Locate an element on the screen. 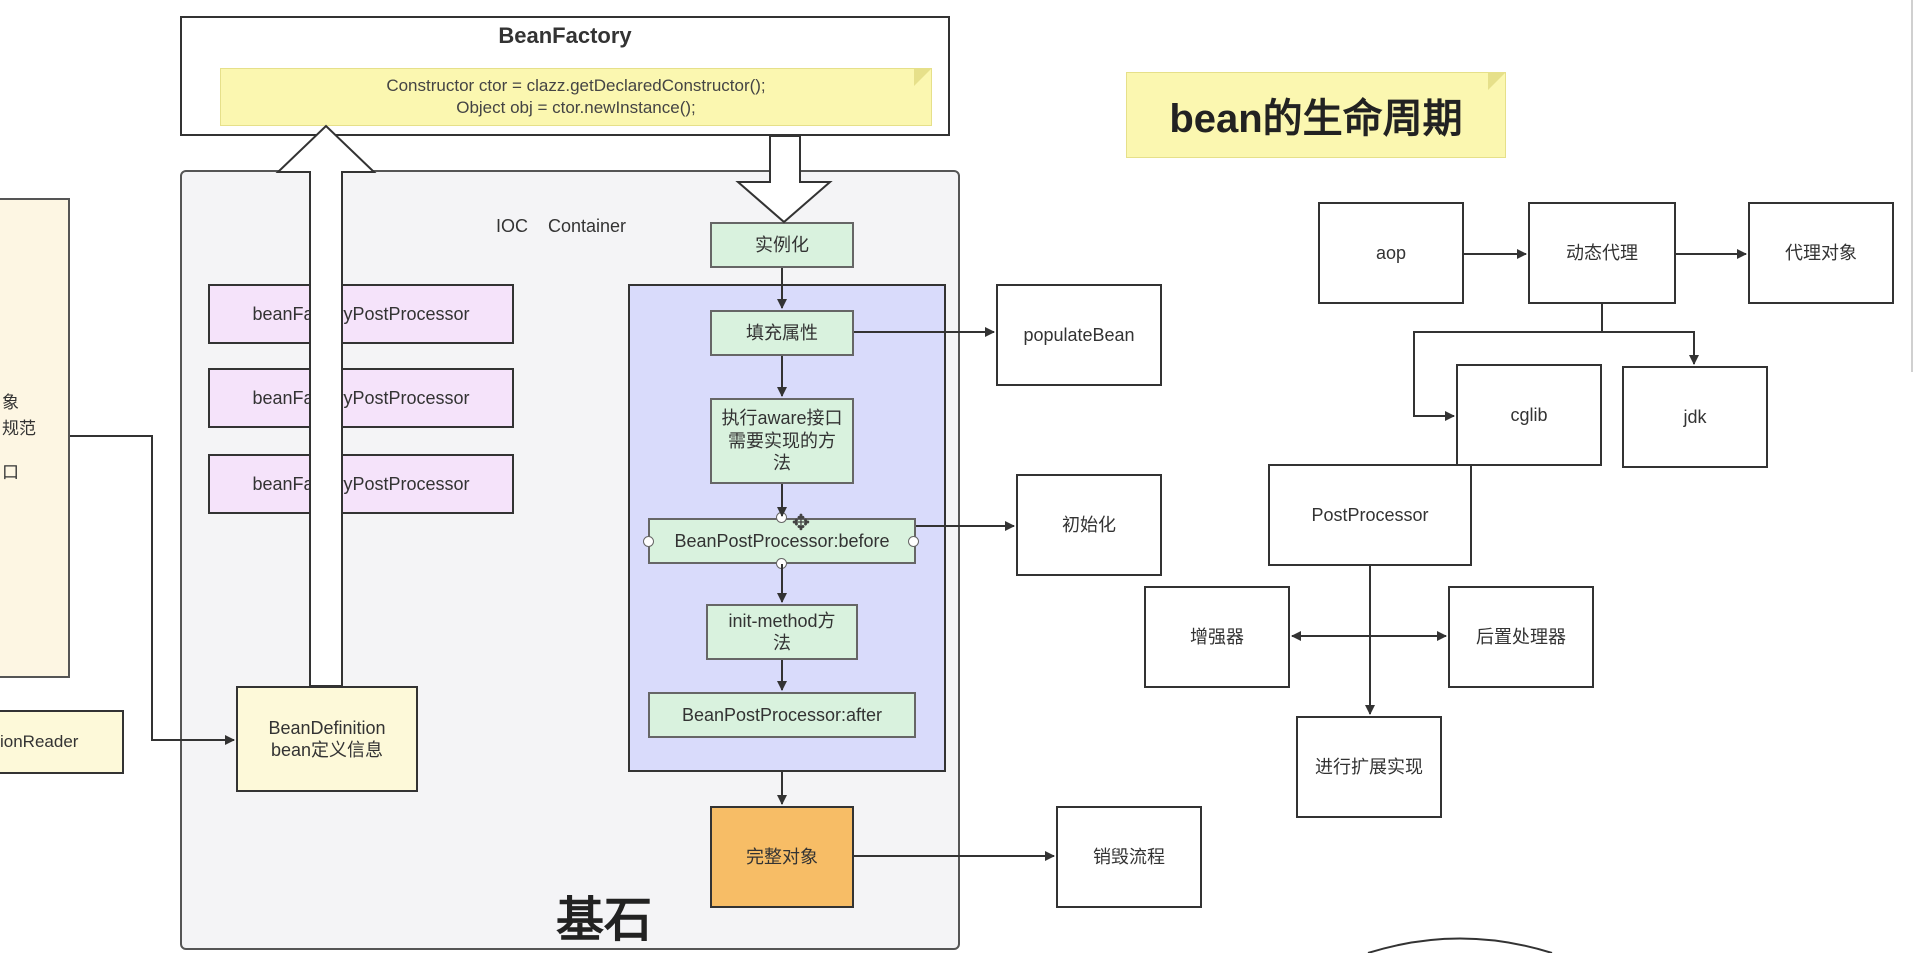  proxy-to-cglib-connector is located at coordinates (1508, 362).